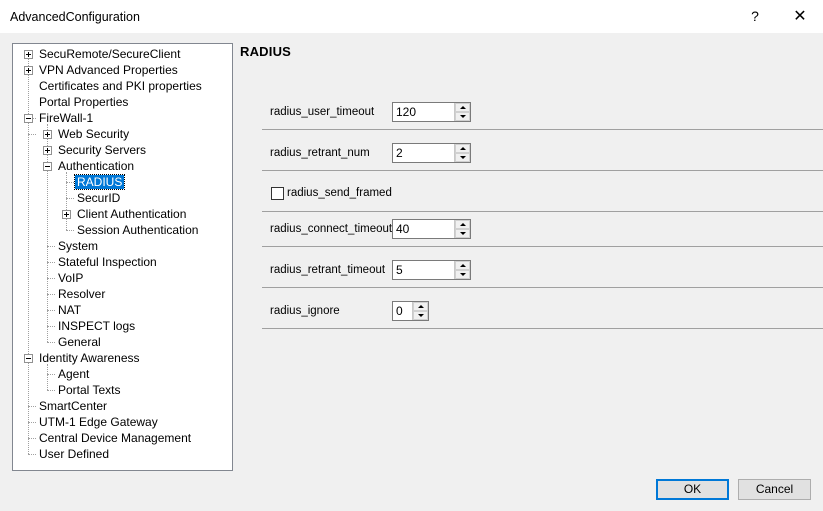  What do you see at coordinates (102, 150) in the screenshot?
I see `tree-item: Security Servers` at bounding box center [102, 150].